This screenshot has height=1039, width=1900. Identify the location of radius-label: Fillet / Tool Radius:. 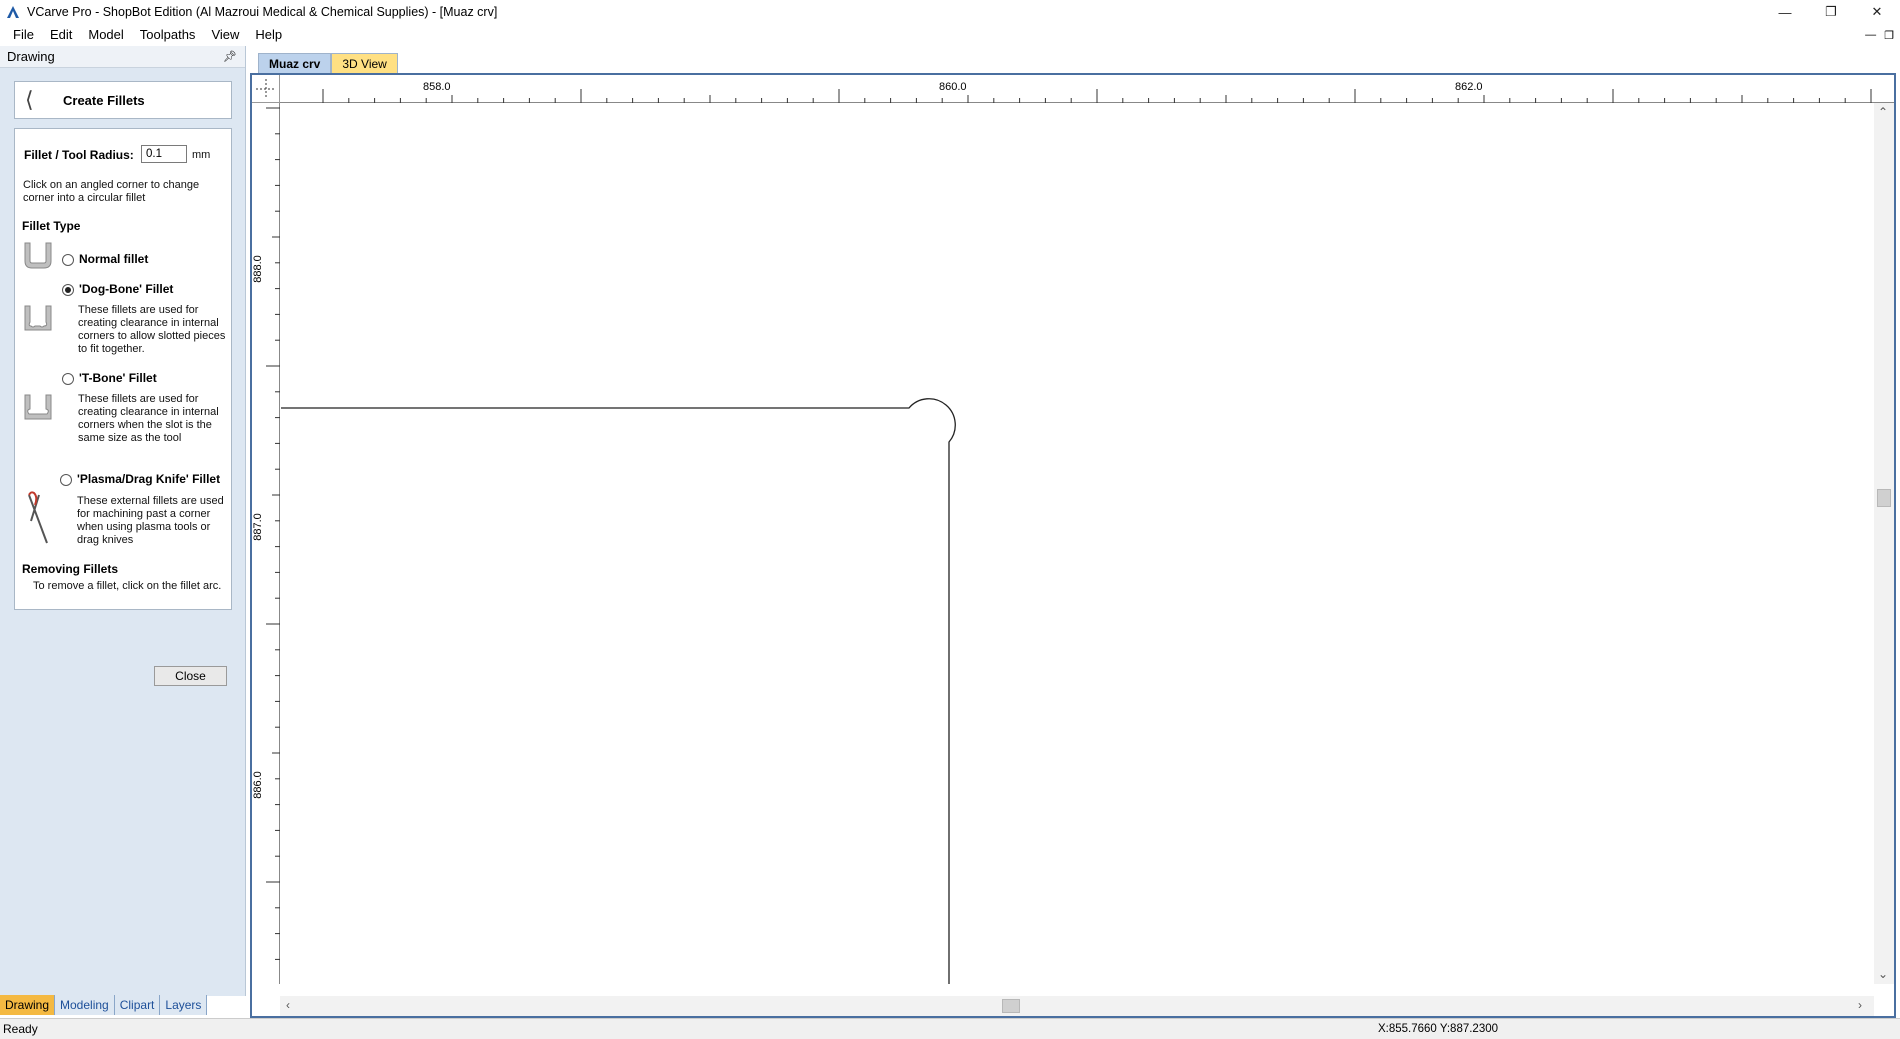
(79, 155).